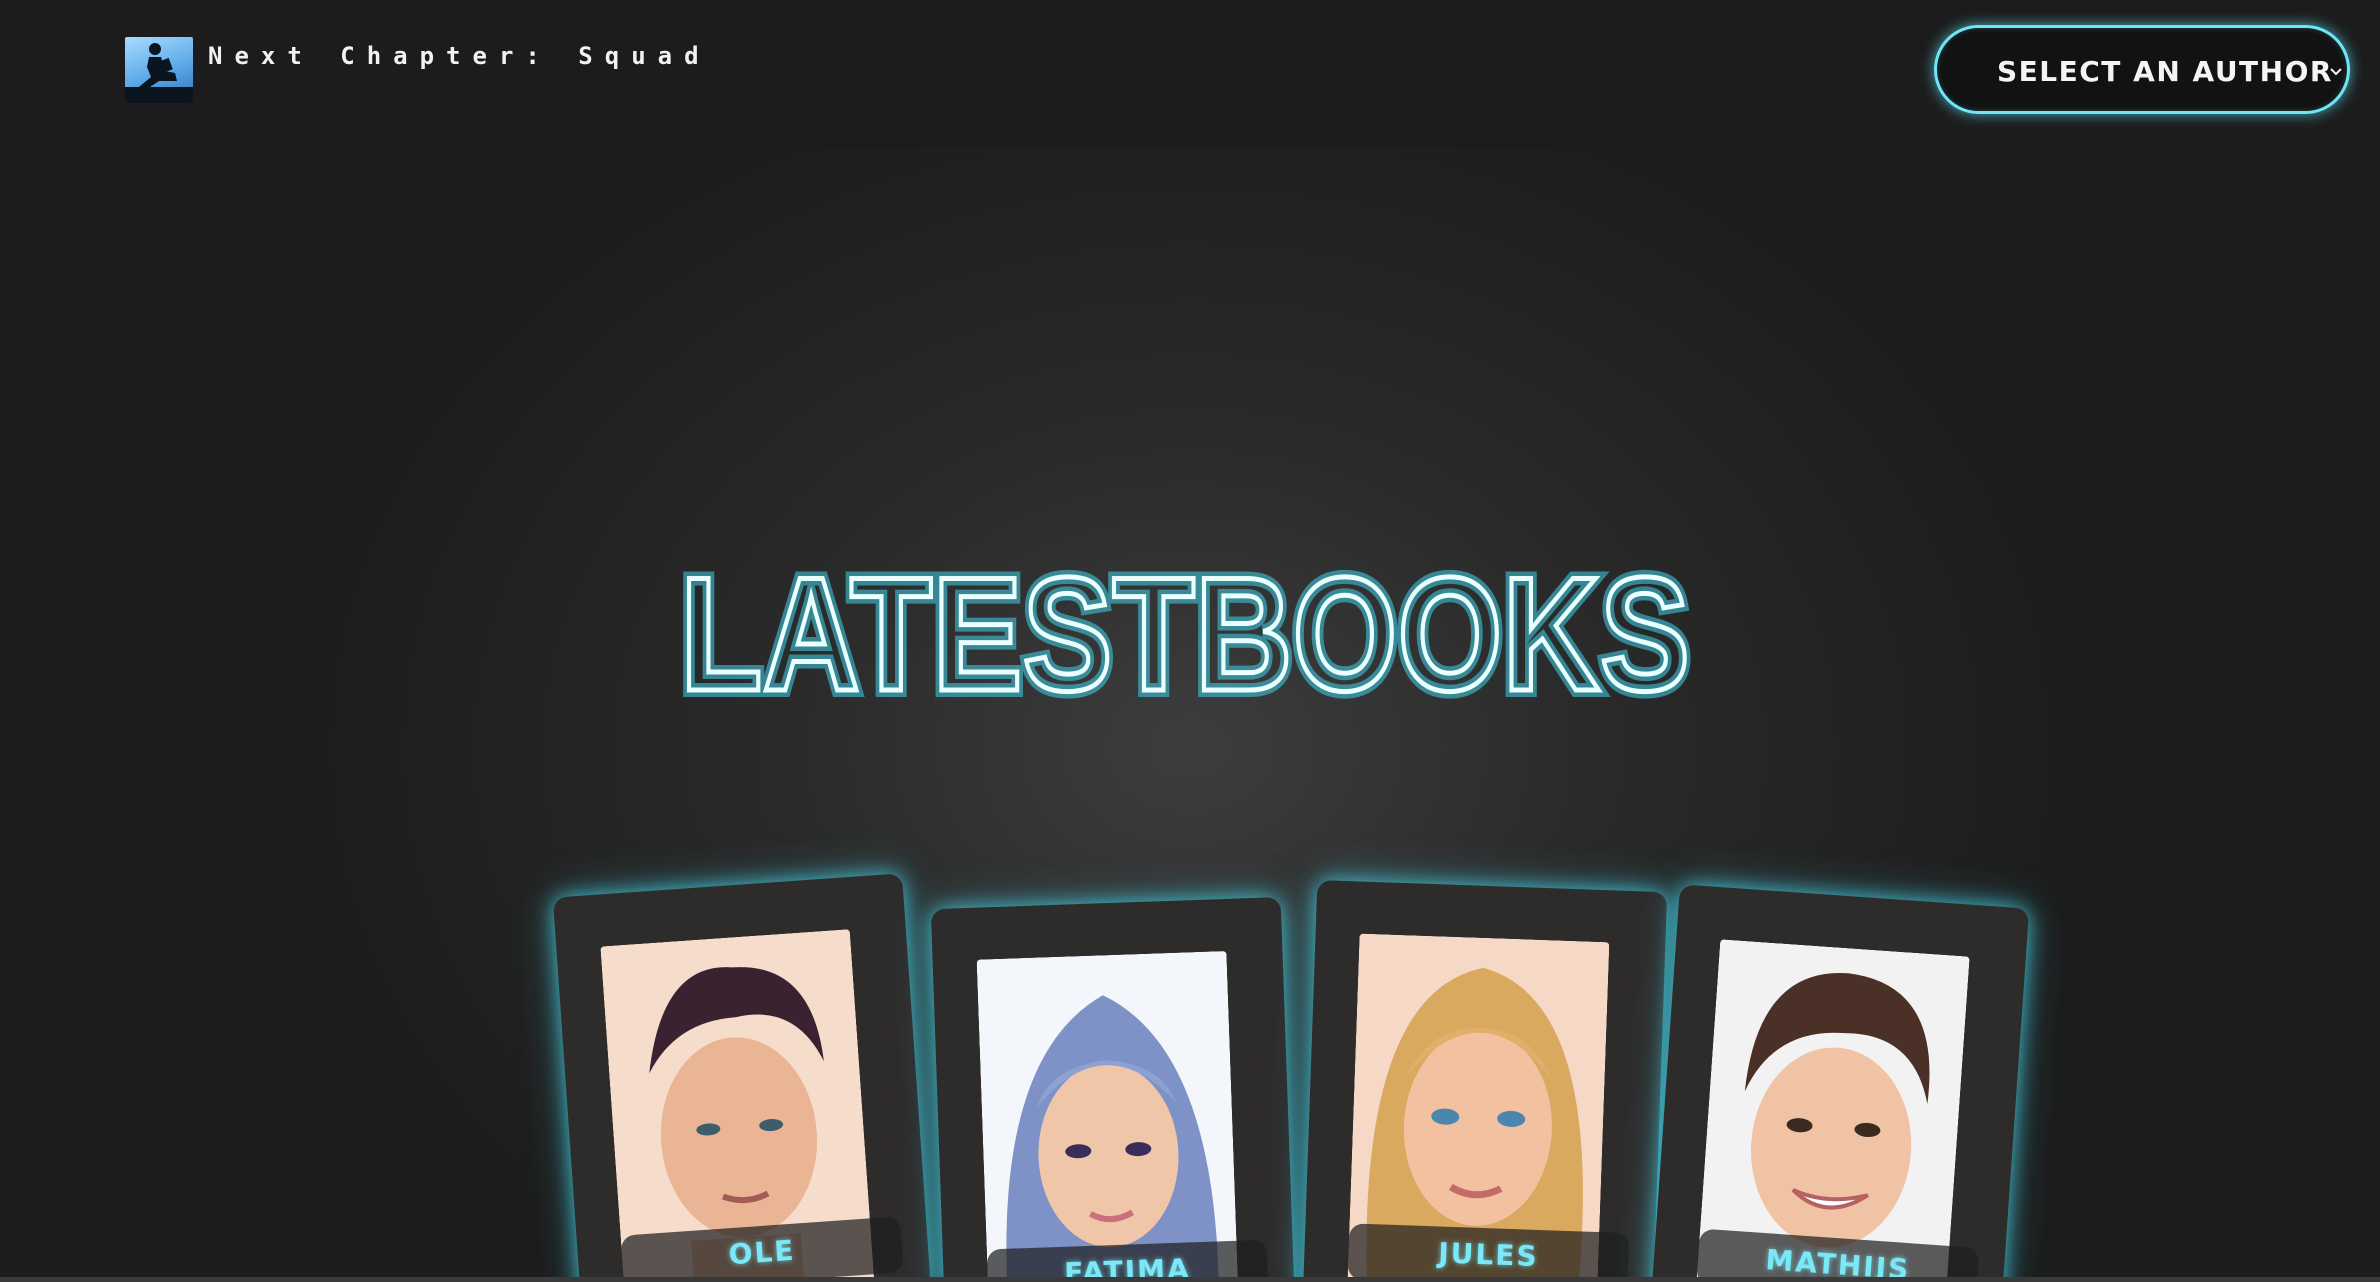 The image size is (2380, 1282). I want to click on hero-title-text: LATESTBOOKS, so click(1185, 634).